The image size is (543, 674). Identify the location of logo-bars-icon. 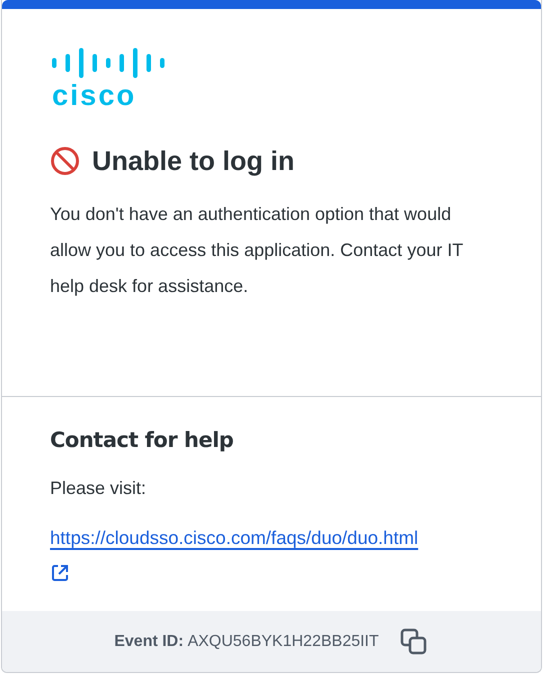
(107, 63).